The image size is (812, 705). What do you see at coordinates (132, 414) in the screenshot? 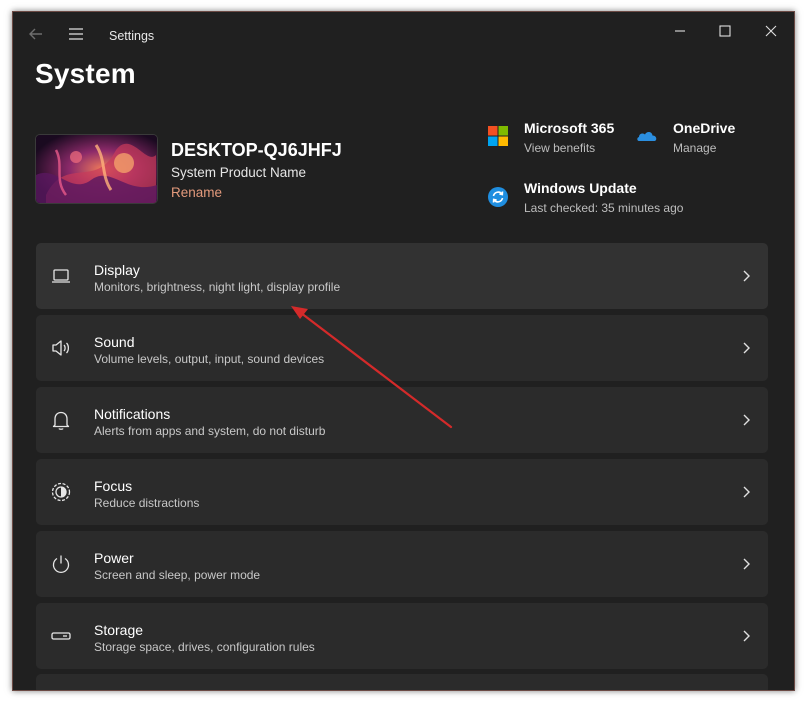
I see `card-title: Notifications` at bounding box center [132, 414].